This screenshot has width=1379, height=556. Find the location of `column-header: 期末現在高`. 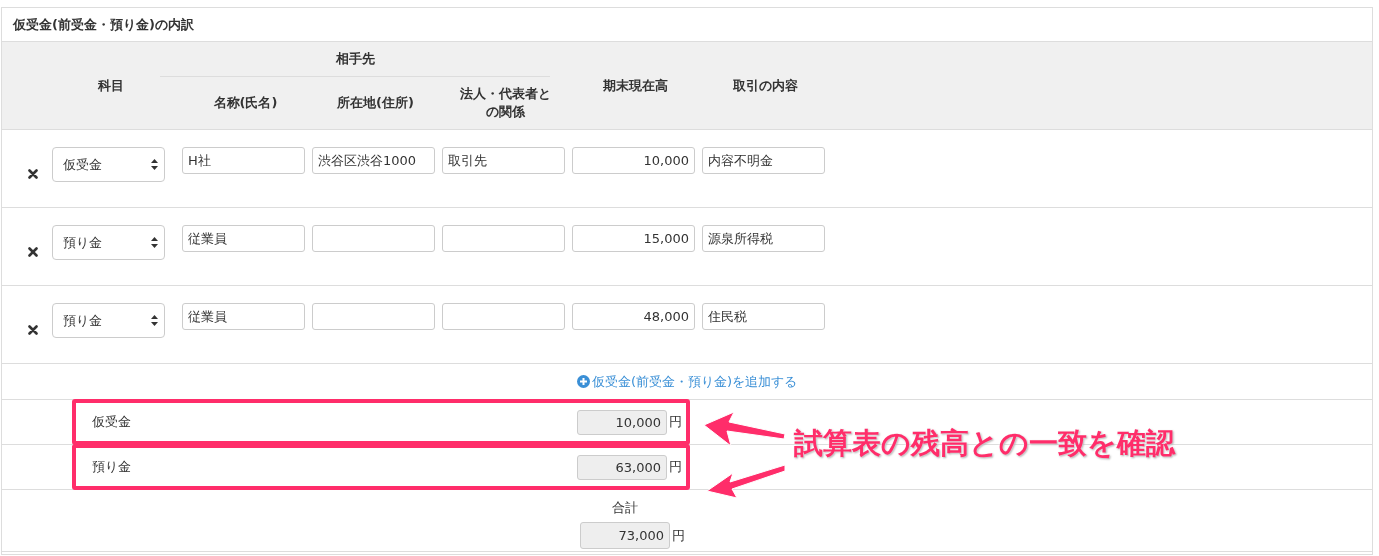

column-header: 期末現在高 is located at coordinates (635, 85).